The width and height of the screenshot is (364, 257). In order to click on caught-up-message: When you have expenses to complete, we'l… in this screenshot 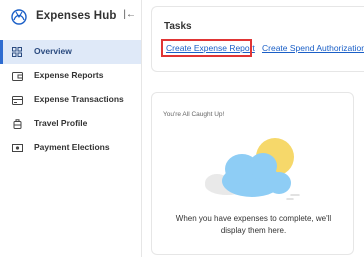, I will do `click(253, 225)`.